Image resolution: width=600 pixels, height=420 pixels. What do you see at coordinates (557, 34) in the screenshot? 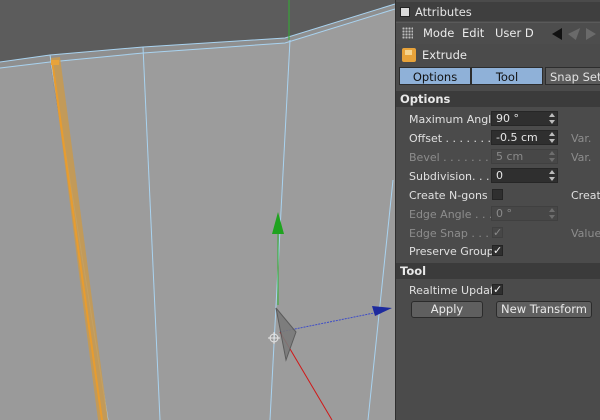
I see `back-arrow-icon` at bounding box center [557, 34].